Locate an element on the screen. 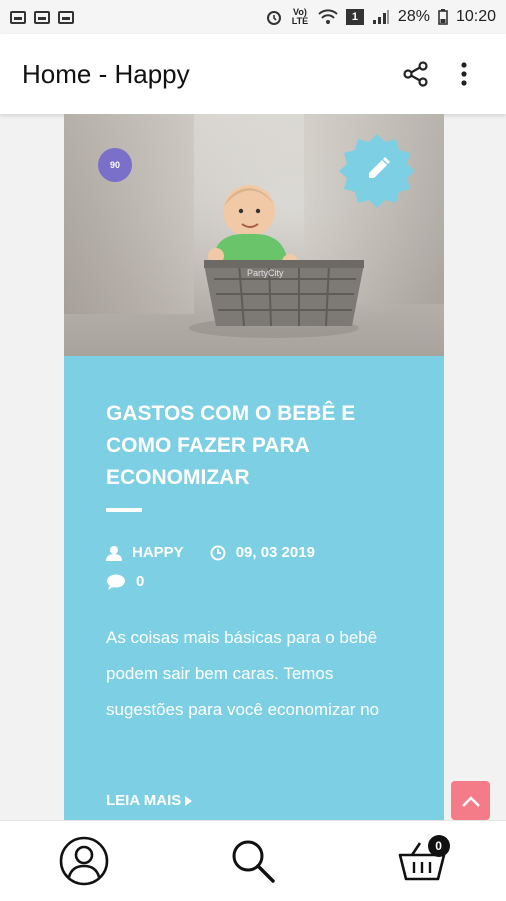 Image resolution: width=506 pixels, height=901 pixels. app-notification-icon is located at coordinates (42, 17).